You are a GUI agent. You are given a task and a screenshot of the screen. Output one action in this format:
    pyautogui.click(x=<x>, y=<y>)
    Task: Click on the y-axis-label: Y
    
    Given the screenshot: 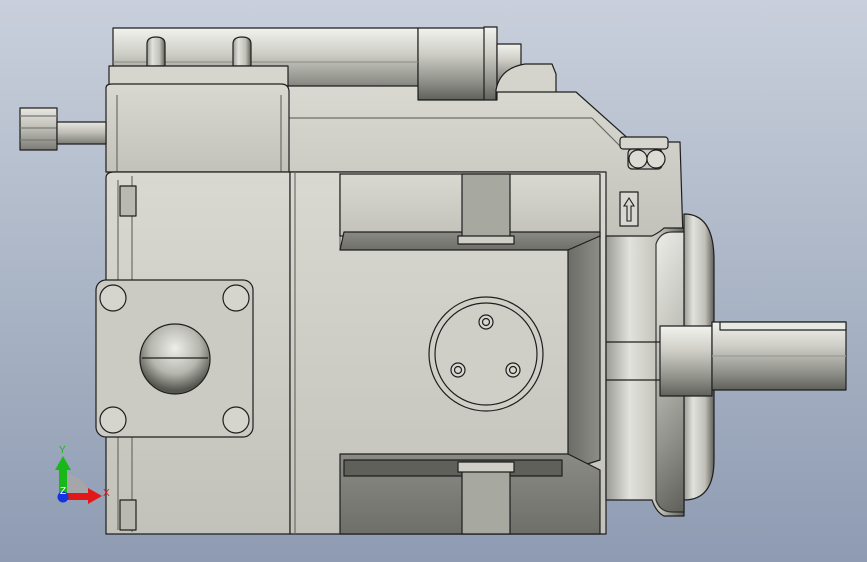 What is the action you would take?
    pyautogui.click(x=62, y=450)
    